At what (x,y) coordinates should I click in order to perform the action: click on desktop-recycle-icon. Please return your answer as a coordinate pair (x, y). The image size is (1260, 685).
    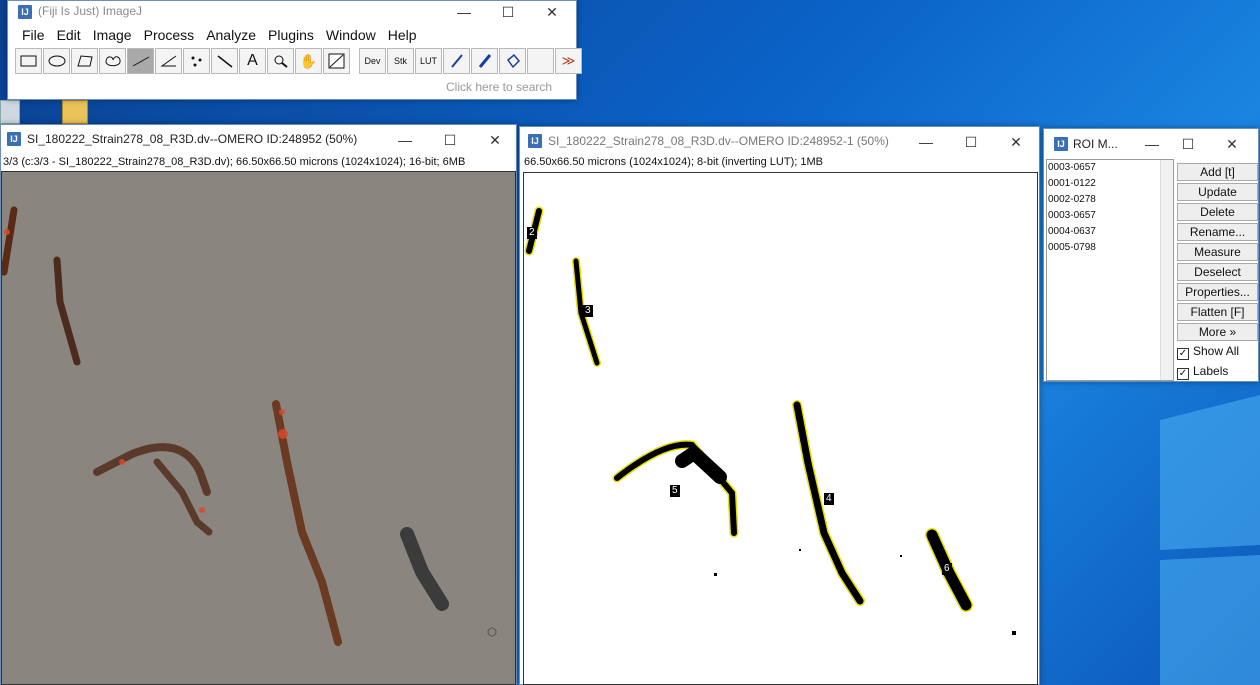
    Looking at the image, I should click on (10, 112).